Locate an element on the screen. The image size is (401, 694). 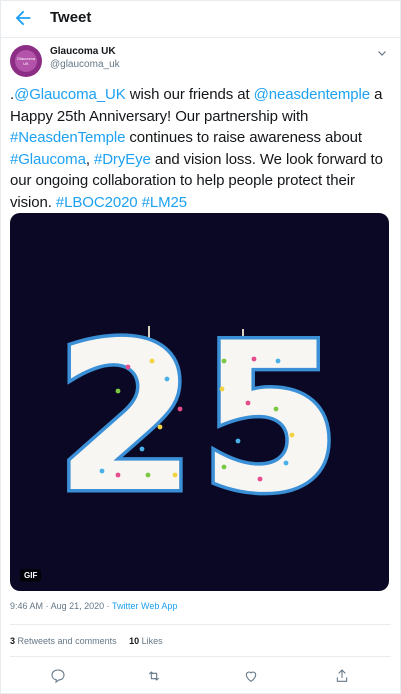
share-icon is located at coordinates (342, 676).